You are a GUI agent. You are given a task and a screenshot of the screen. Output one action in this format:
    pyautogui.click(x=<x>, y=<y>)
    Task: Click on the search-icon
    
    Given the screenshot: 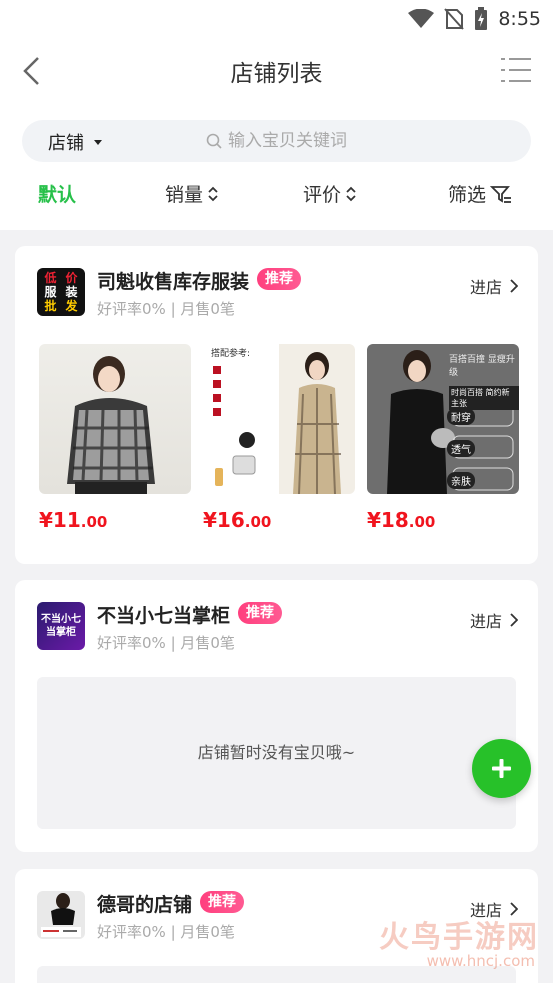 What is the action you would take?
    pyautogui.click(x=214, y=141)
    